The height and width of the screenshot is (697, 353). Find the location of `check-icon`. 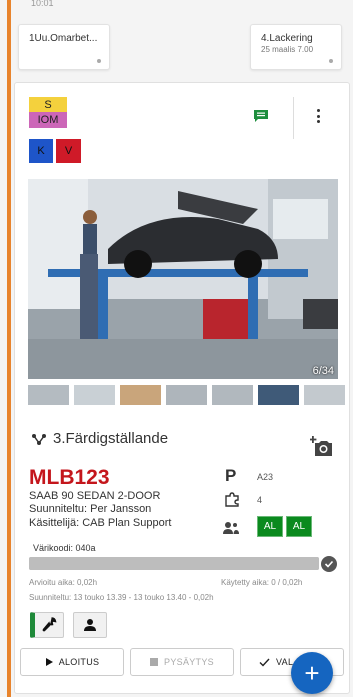

check-icon is located at coordinates (329, 564).